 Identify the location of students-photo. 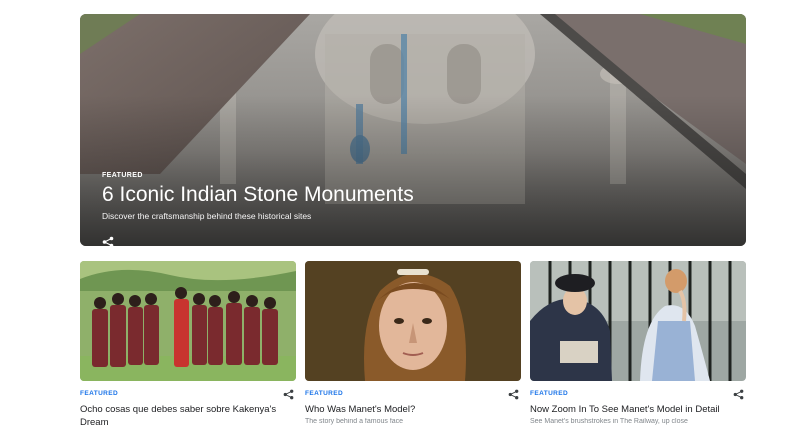
(188, 321).